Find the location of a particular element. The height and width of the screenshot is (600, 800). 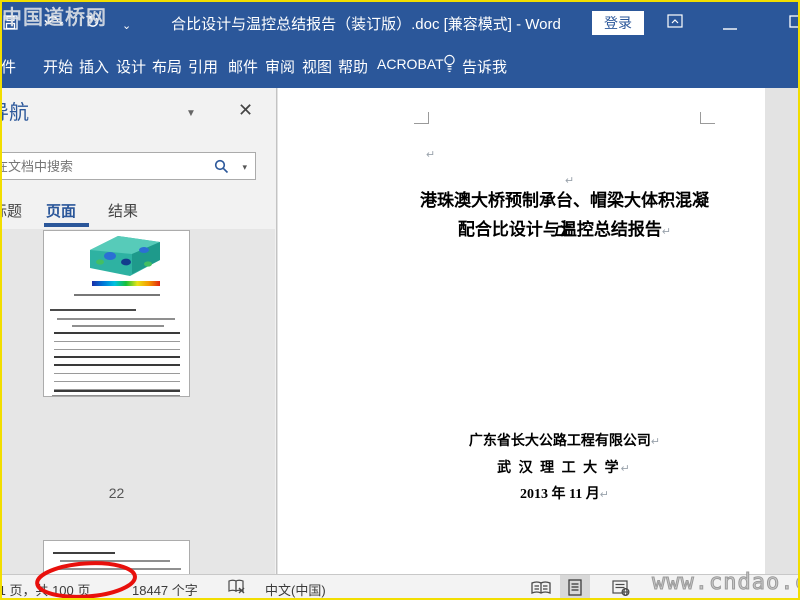

tab-acrobat: ACROBAT is located at coordinates (410, 64).